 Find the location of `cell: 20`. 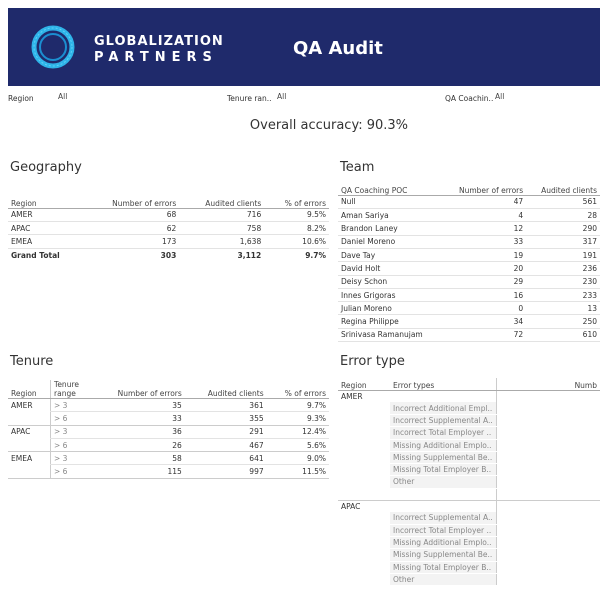

cell: 20 is located at coordinates (484, 268).